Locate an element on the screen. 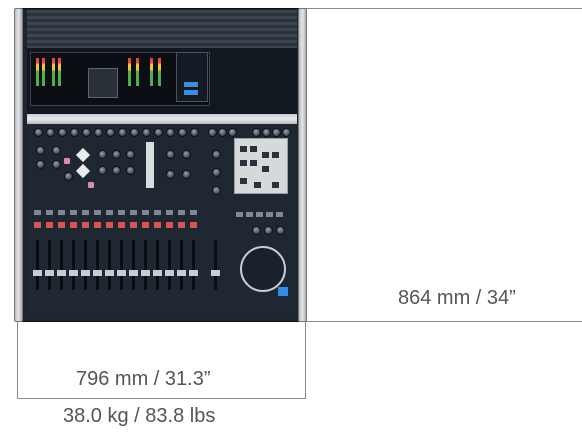 The height and width of the screenshot is (434, 582). blue-key-button is located at coordinates (283, 291).